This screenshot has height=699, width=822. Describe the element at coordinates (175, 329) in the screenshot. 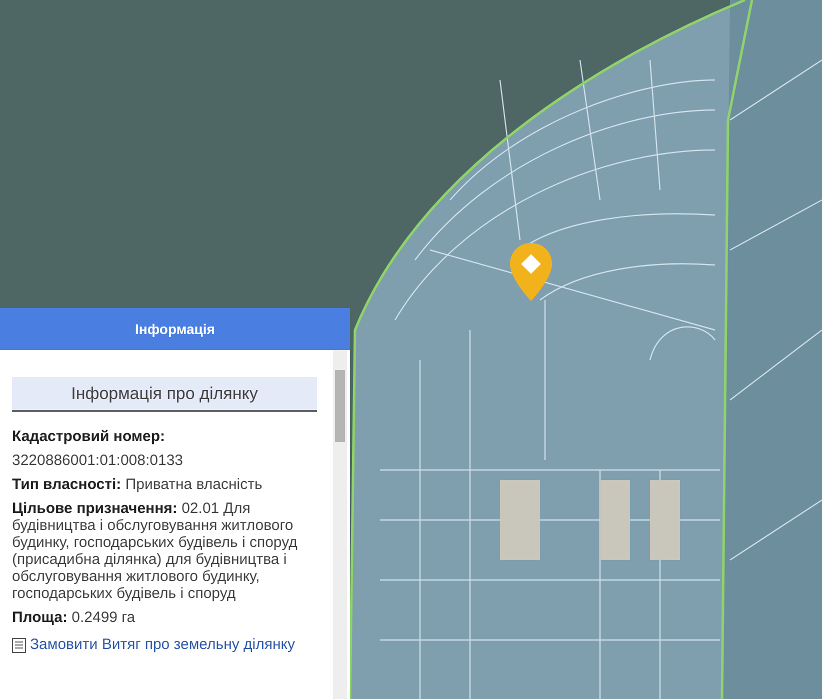

I see `panel-title: Інформація` at that location.